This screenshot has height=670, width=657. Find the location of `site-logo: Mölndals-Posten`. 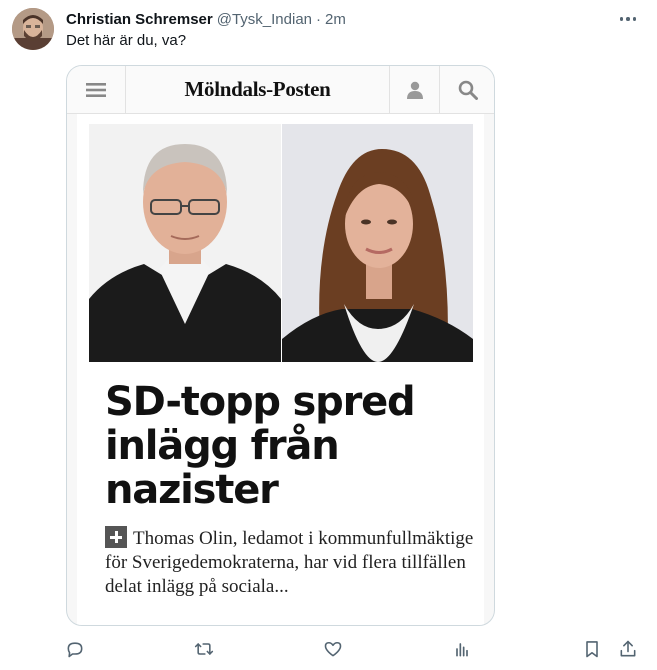

site-logo: Mölndals-Posten is located at coordinates (257, 89).